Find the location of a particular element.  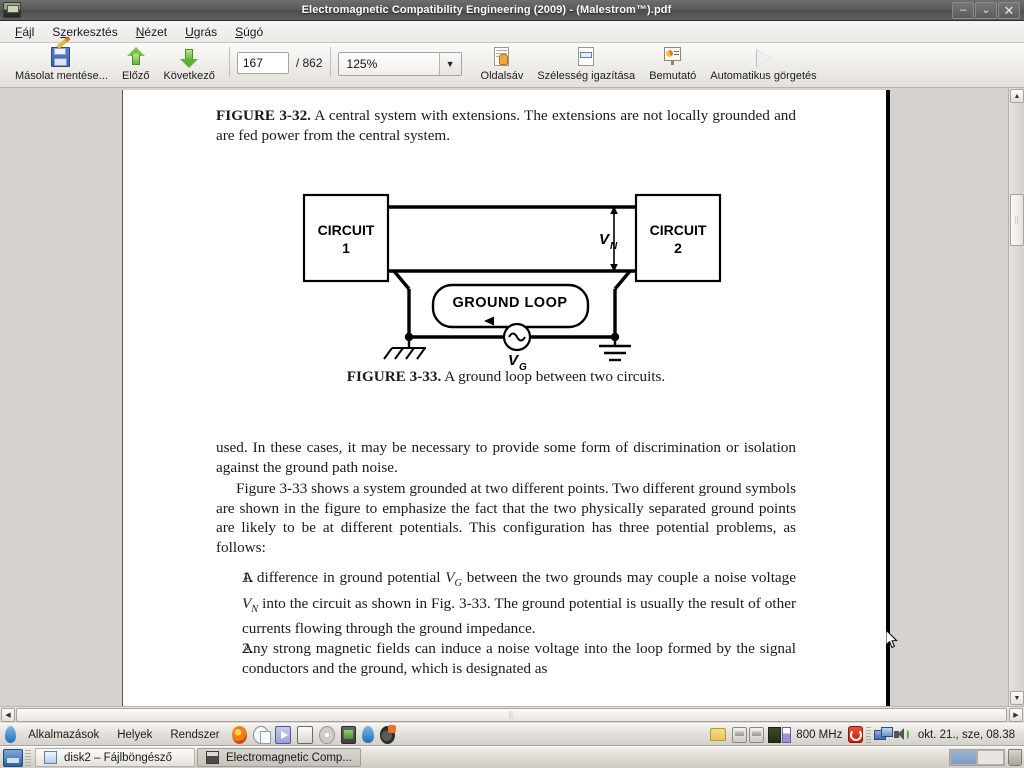

system-monitor-icon is located at coordinates (348, 734).